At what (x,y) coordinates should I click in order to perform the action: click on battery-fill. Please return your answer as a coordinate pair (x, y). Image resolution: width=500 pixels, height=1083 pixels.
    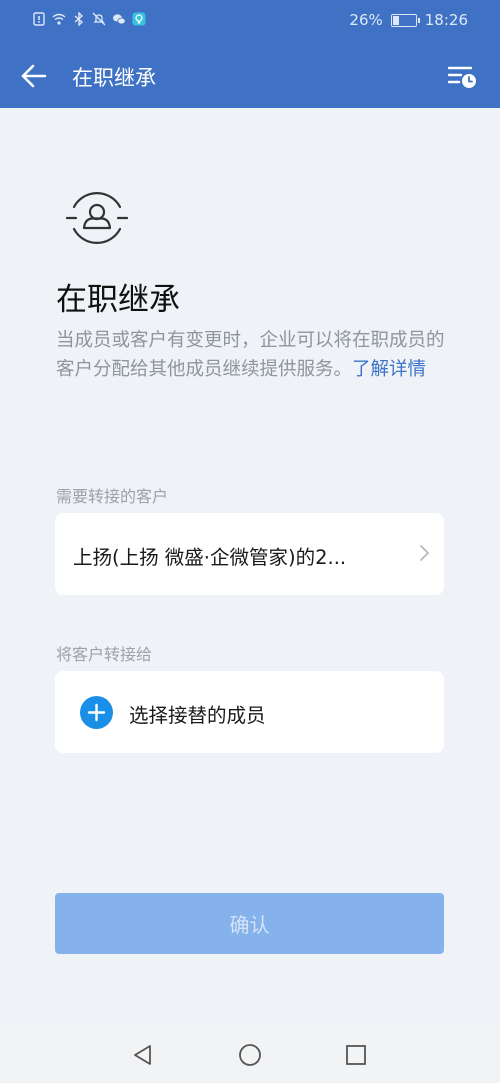
    Looking at the image, I should click on (395, 20).